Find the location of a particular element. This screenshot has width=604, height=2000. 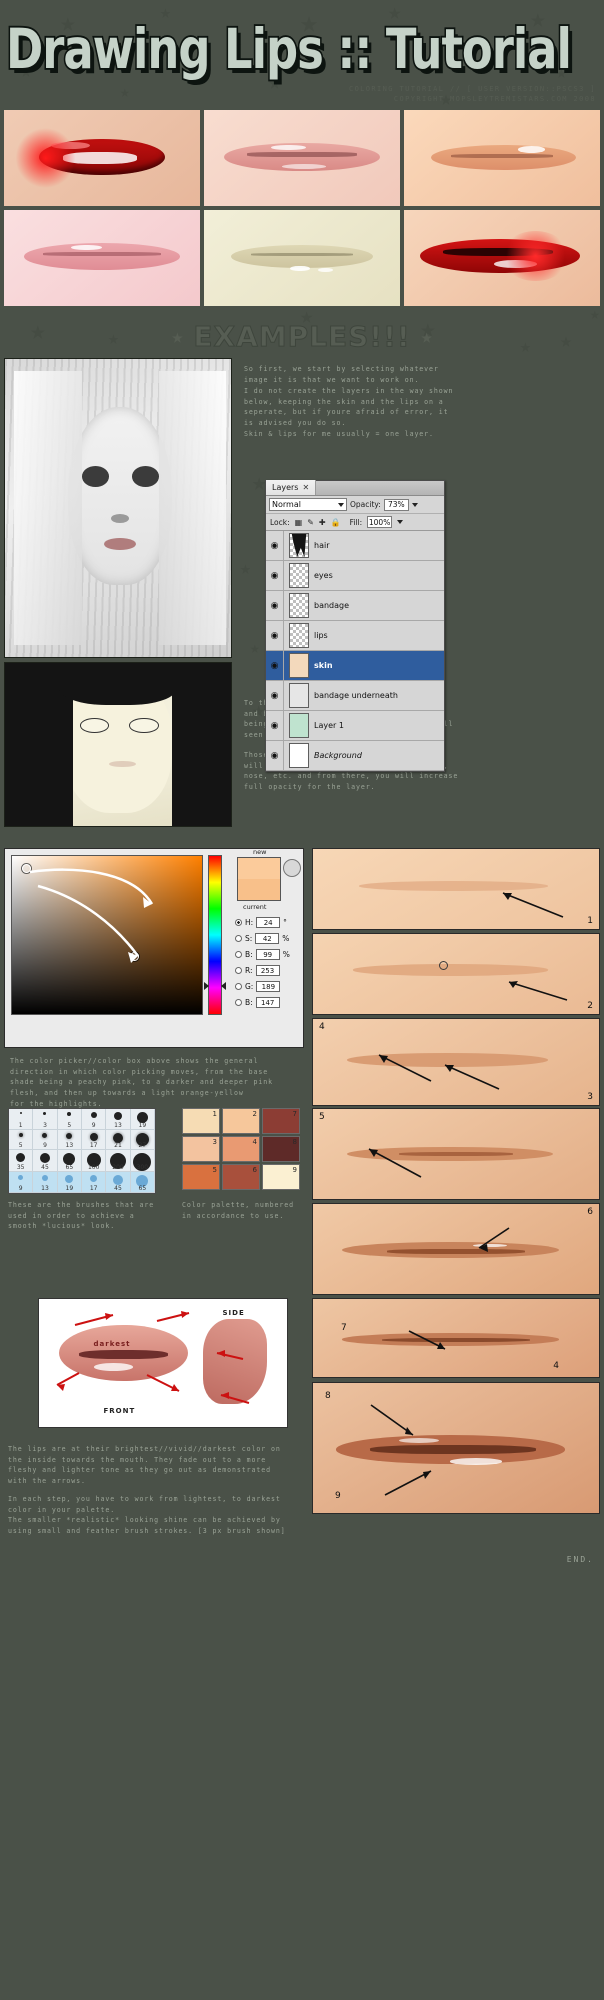

palette-swatch-8: 8 is located at coordinates (281, 1149).